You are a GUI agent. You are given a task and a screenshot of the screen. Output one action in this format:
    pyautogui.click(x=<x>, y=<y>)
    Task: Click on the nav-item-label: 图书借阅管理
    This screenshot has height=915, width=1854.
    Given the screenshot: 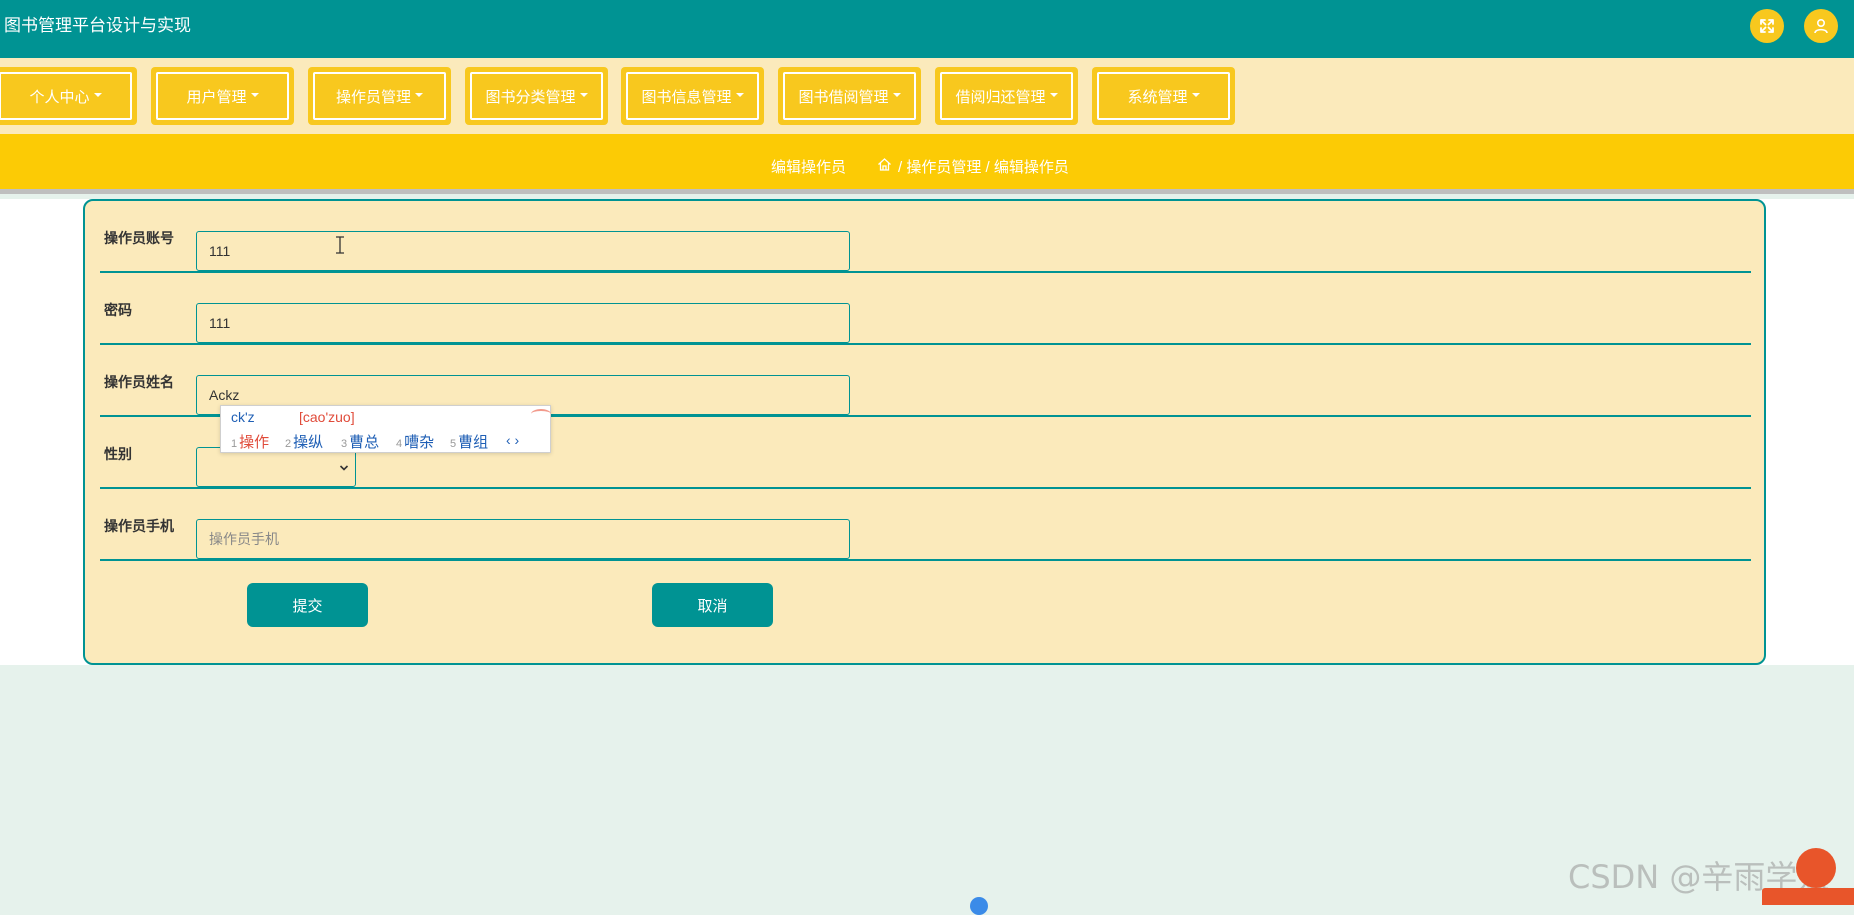 What is the action you would take?
    pyautogui.click(x=843, y=97)
    